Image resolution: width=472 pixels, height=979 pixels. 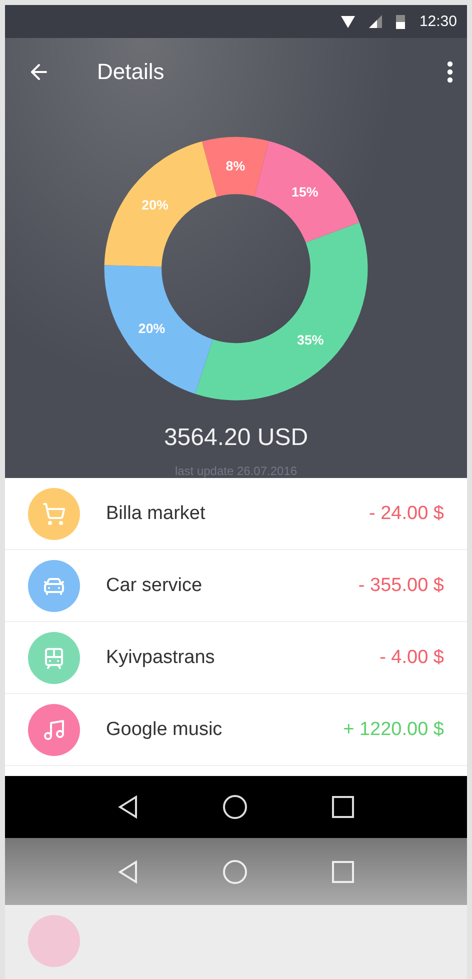 I want to click on transaction-amount: - 24.00 $, so click(x=406, y=513).